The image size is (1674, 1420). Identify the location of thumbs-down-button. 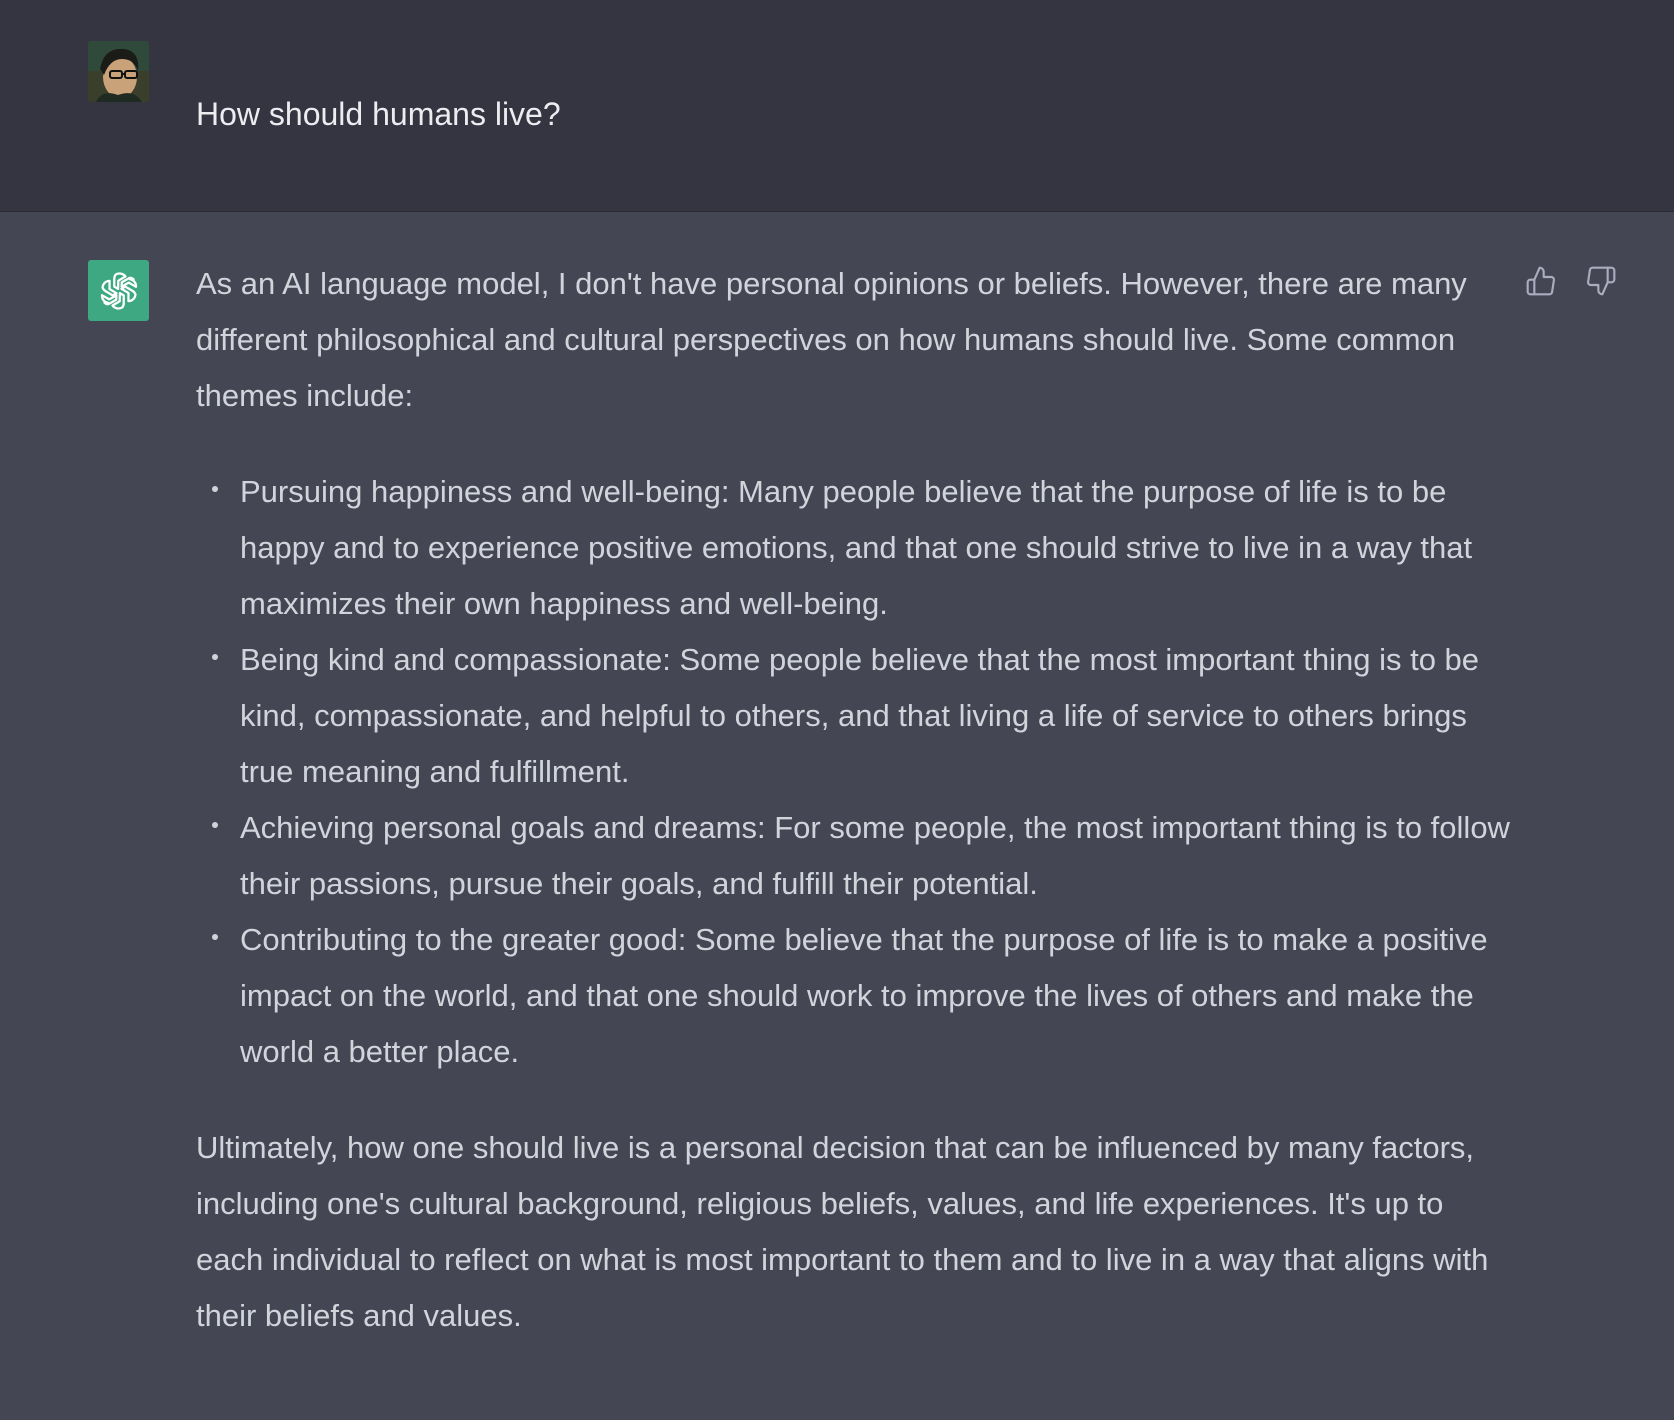
(1601, 281).